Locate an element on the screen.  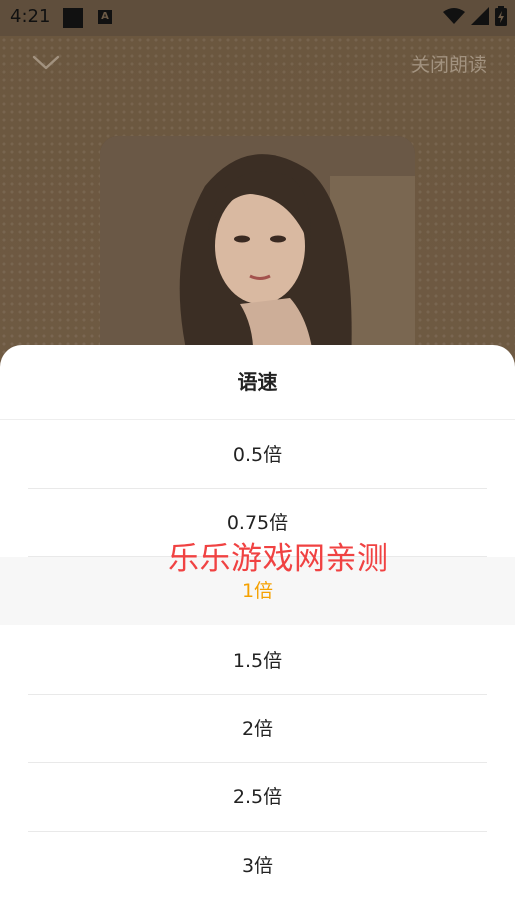
speed-option-2x: 2倍 is located at coordinates (257, 729).